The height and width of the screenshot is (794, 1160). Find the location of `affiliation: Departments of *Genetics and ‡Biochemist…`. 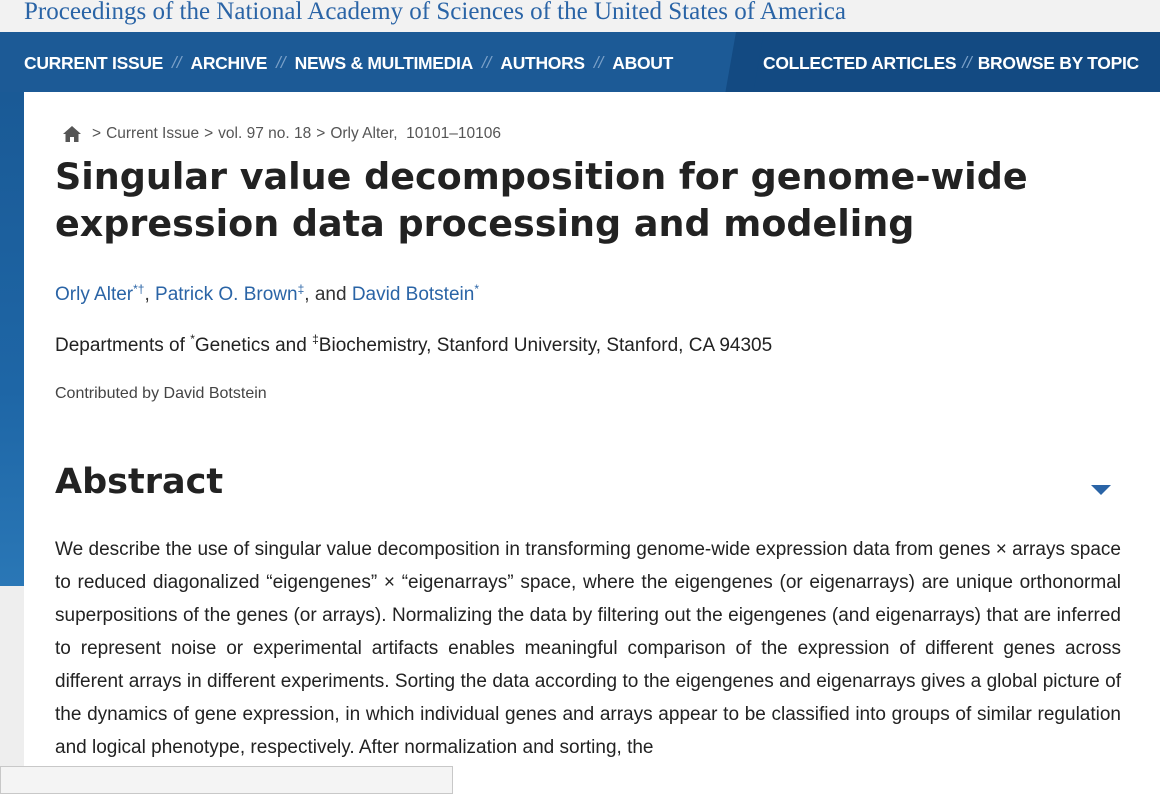

affiliation: Departments of *Genetics and ‡Biochemist… is located at coordinates (413, 344).